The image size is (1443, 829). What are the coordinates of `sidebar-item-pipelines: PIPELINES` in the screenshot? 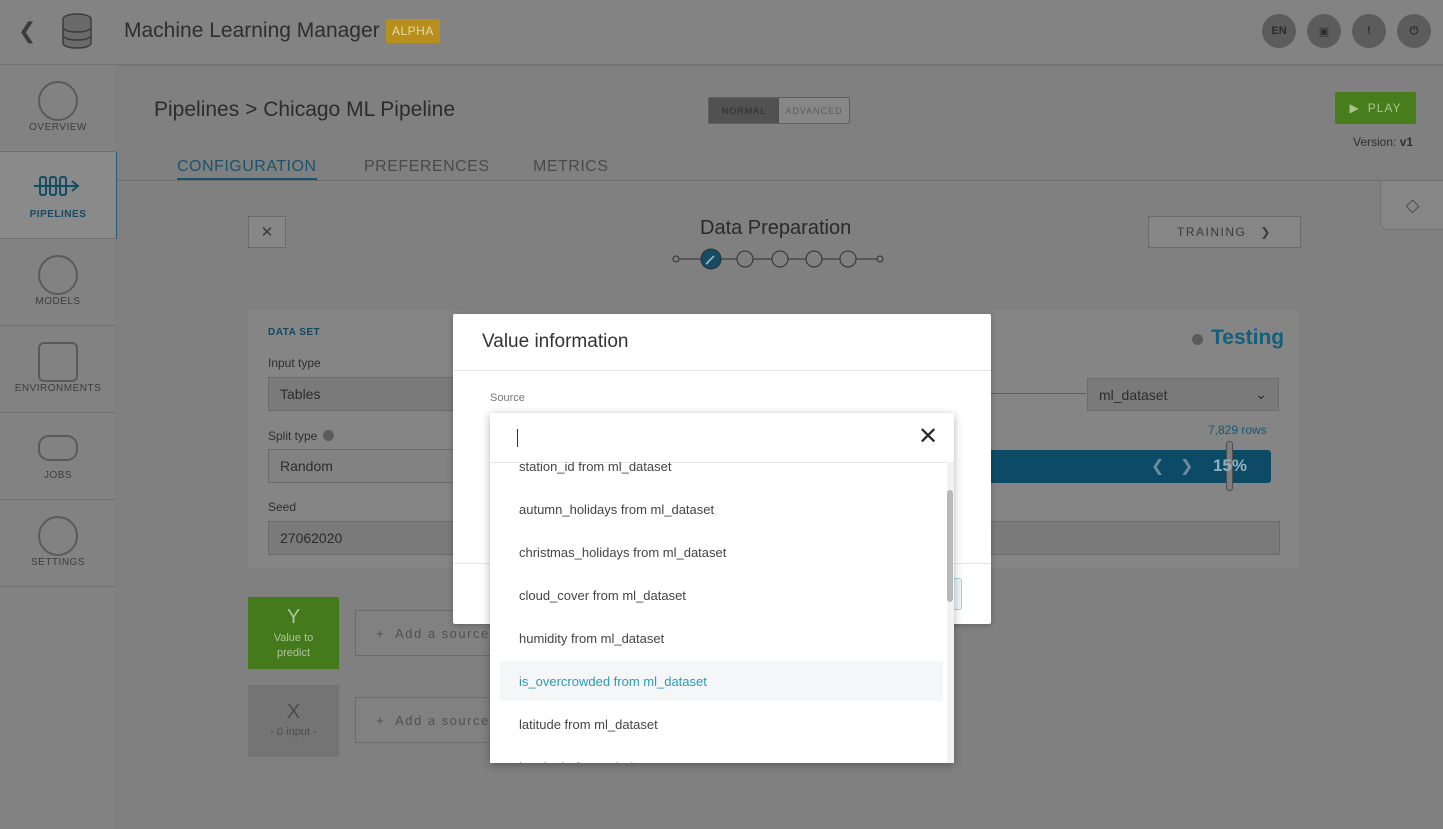 It's located at (59, 195).